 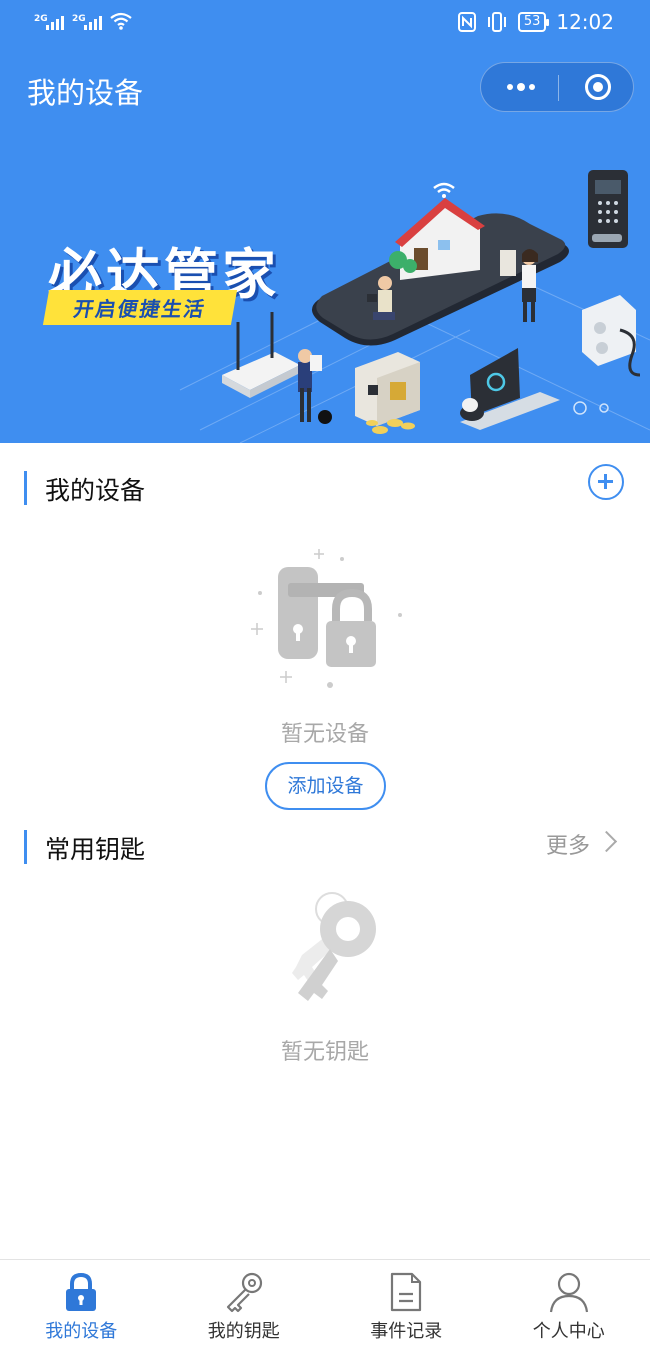 What do you see at coordinates (325, 1050) in the screenshot?
I see `empty-keys-text: 暂无钥匙` at bounding box center [325, 1050].